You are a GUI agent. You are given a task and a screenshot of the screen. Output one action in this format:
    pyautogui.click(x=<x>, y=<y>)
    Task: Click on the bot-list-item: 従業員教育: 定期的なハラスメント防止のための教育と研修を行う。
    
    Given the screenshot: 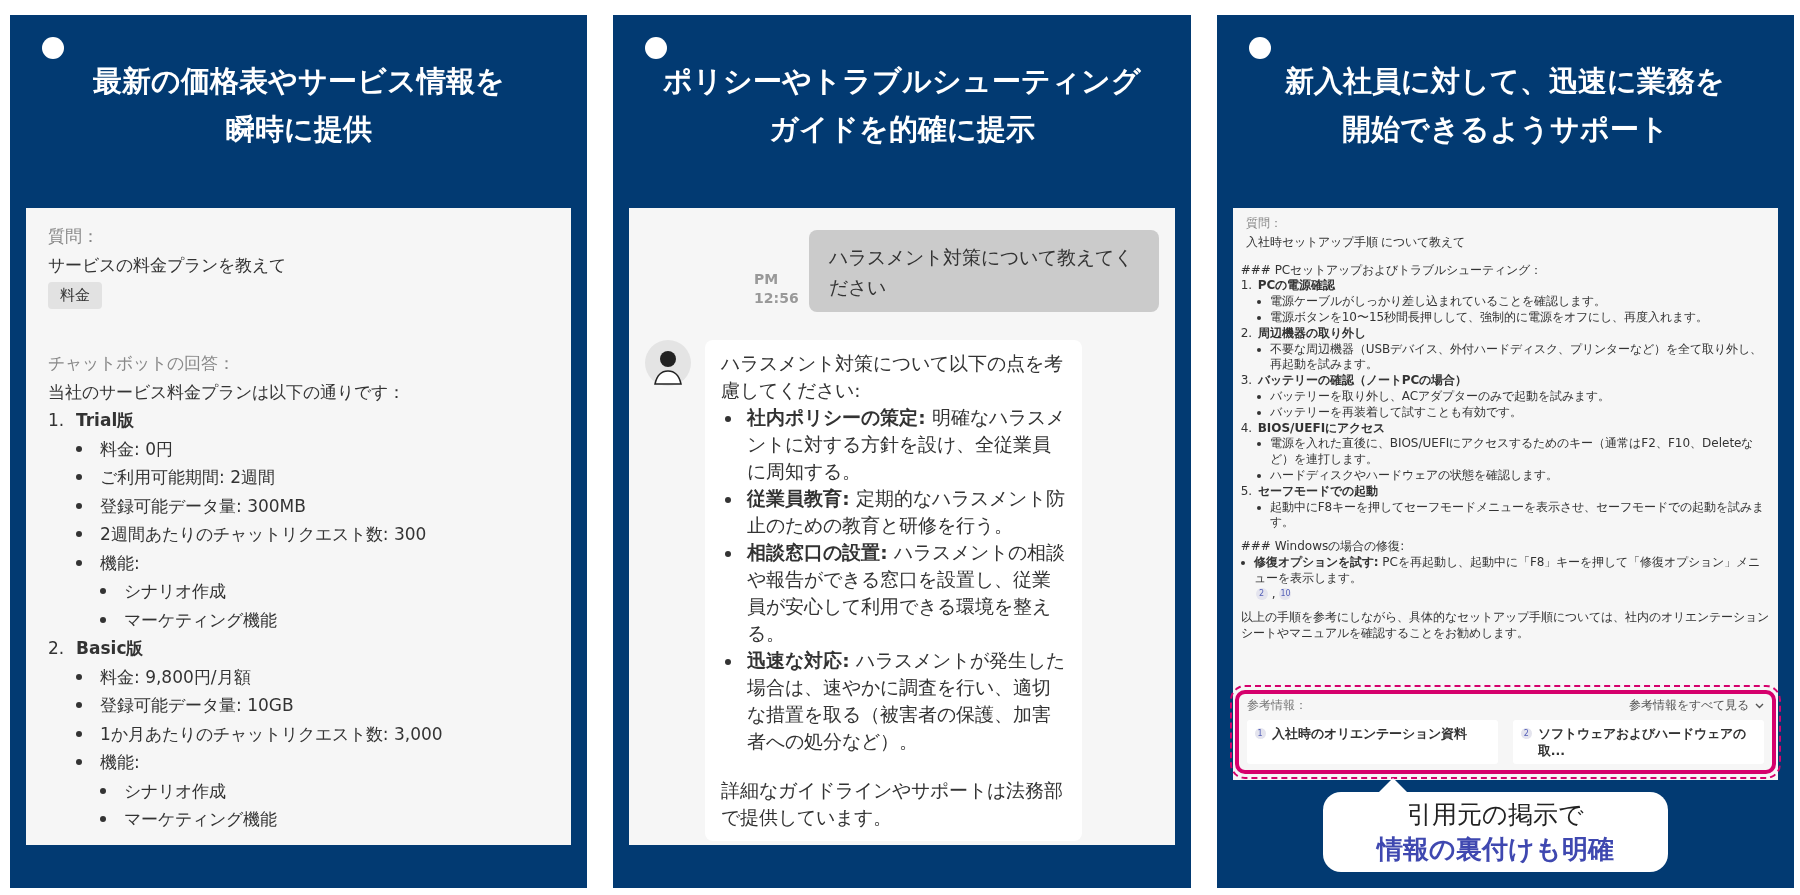 What is the action you would take?
    pyautogui.click(x=906, y=512)
    